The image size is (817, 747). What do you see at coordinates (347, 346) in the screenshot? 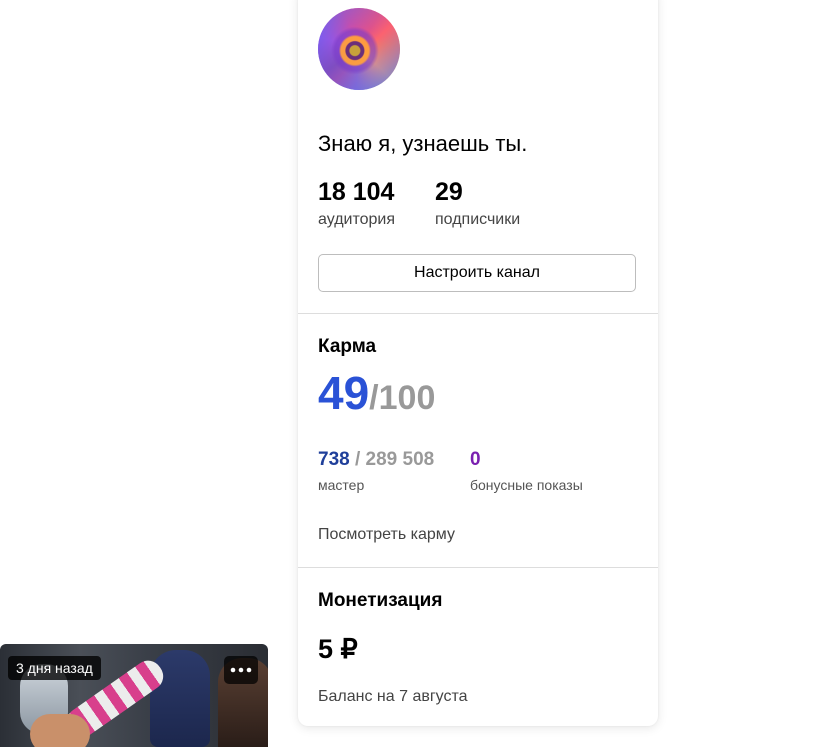
I see `karma-title: Карма` at bounding box center [347, 346].